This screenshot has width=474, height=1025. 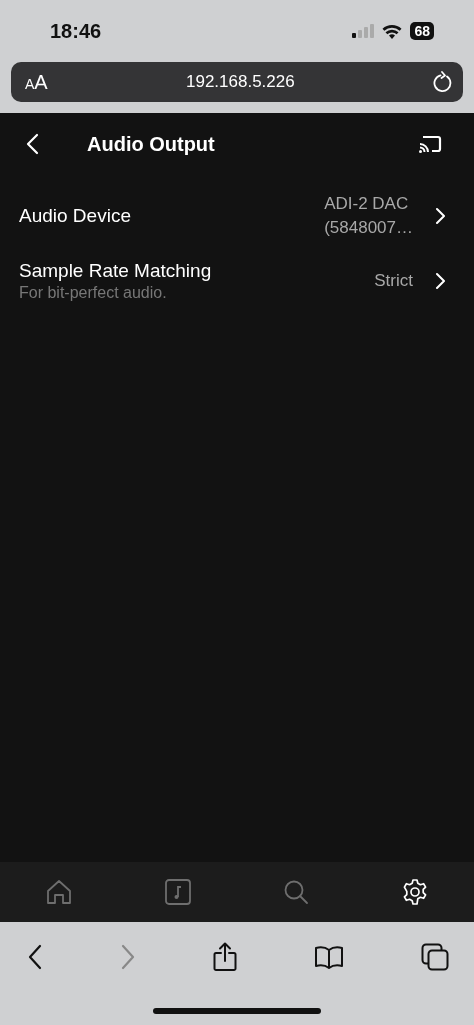 What do you see at coordinates (363, 31) in the screenshot?
I see `signal-icon` at bounding box center [363, 31].